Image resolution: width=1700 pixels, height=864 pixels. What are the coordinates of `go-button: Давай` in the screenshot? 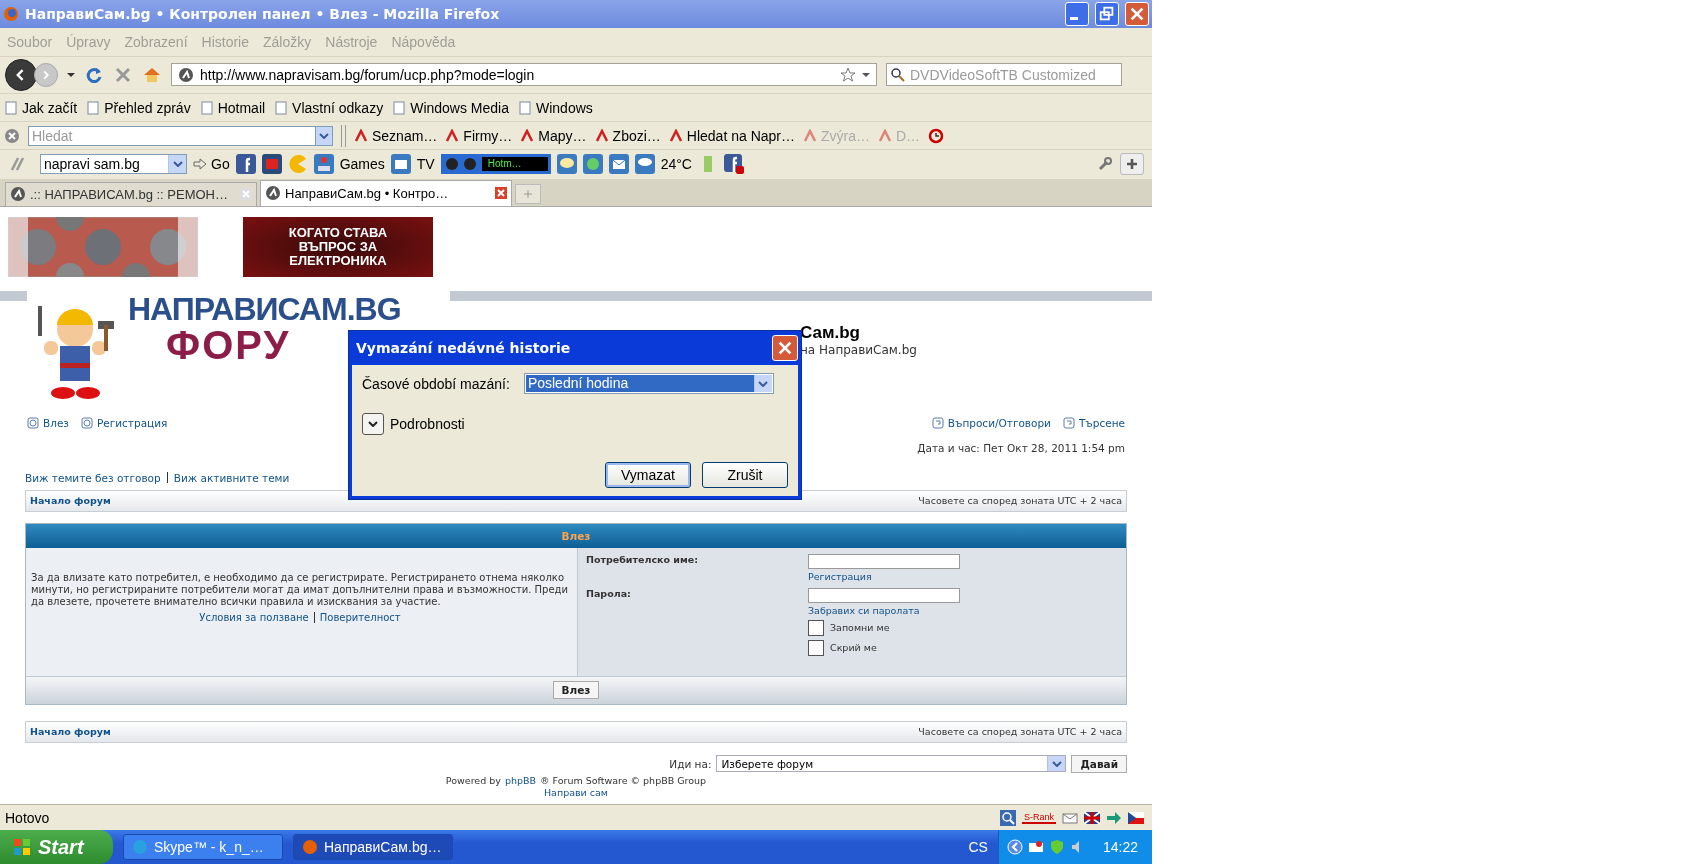 It's located at (1099, 763).